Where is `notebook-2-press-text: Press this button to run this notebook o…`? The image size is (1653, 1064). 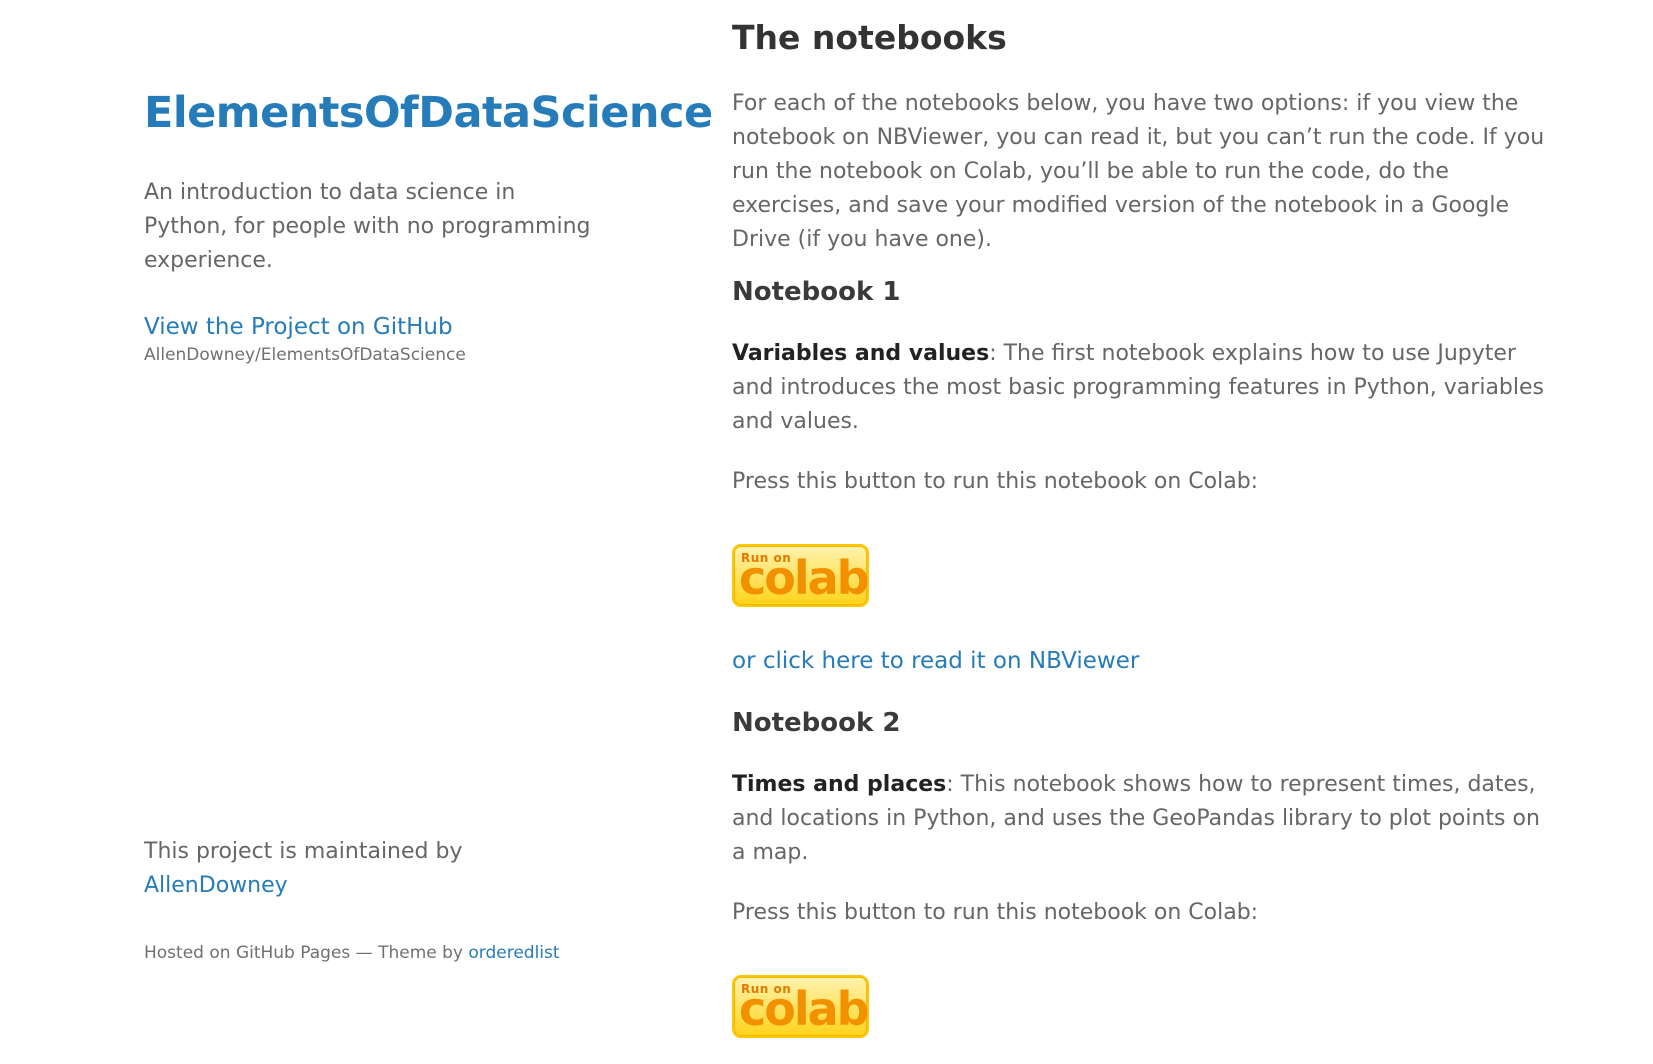 notebook-2-press-text: Press this button to run this notebook o… is located at coordinates (995, 912).